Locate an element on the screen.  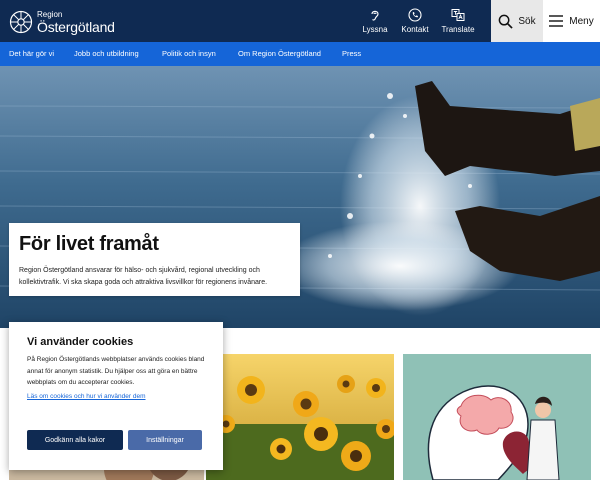
card-image-illustration is located at coordinates (497, 417).